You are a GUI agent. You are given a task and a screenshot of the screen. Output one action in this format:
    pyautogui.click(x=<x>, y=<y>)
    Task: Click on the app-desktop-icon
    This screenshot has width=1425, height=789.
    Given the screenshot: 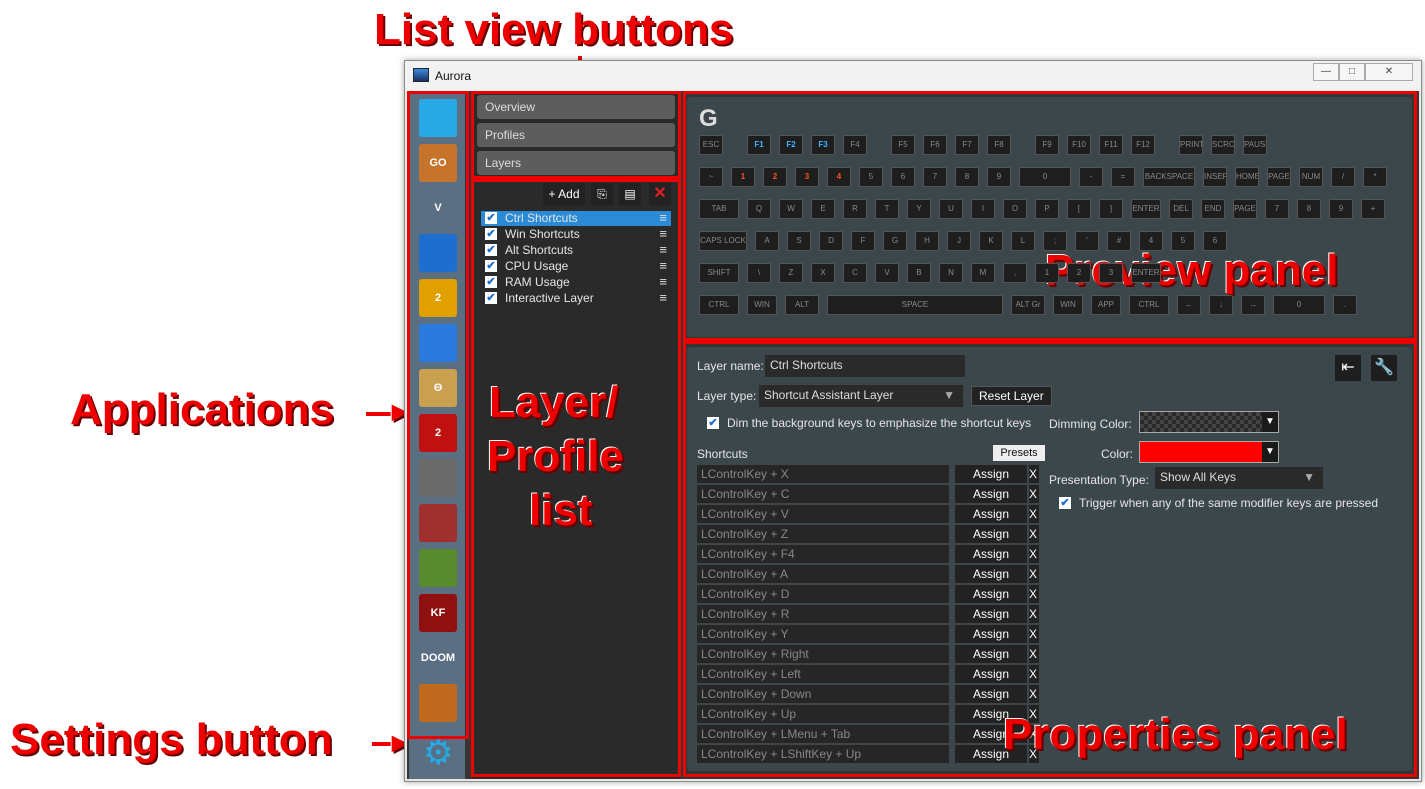 What is the action you would take?
    pyautogui.click(x=438, y=118)
    